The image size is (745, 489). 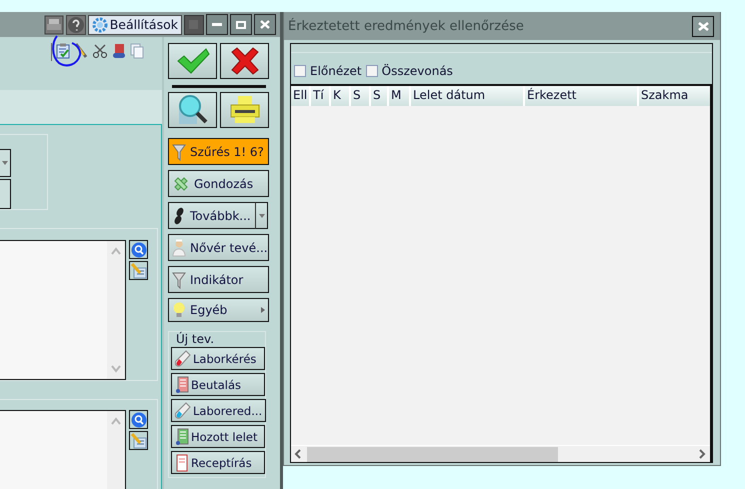 I want to click on minimize-icon, so click(x=217, y=24).